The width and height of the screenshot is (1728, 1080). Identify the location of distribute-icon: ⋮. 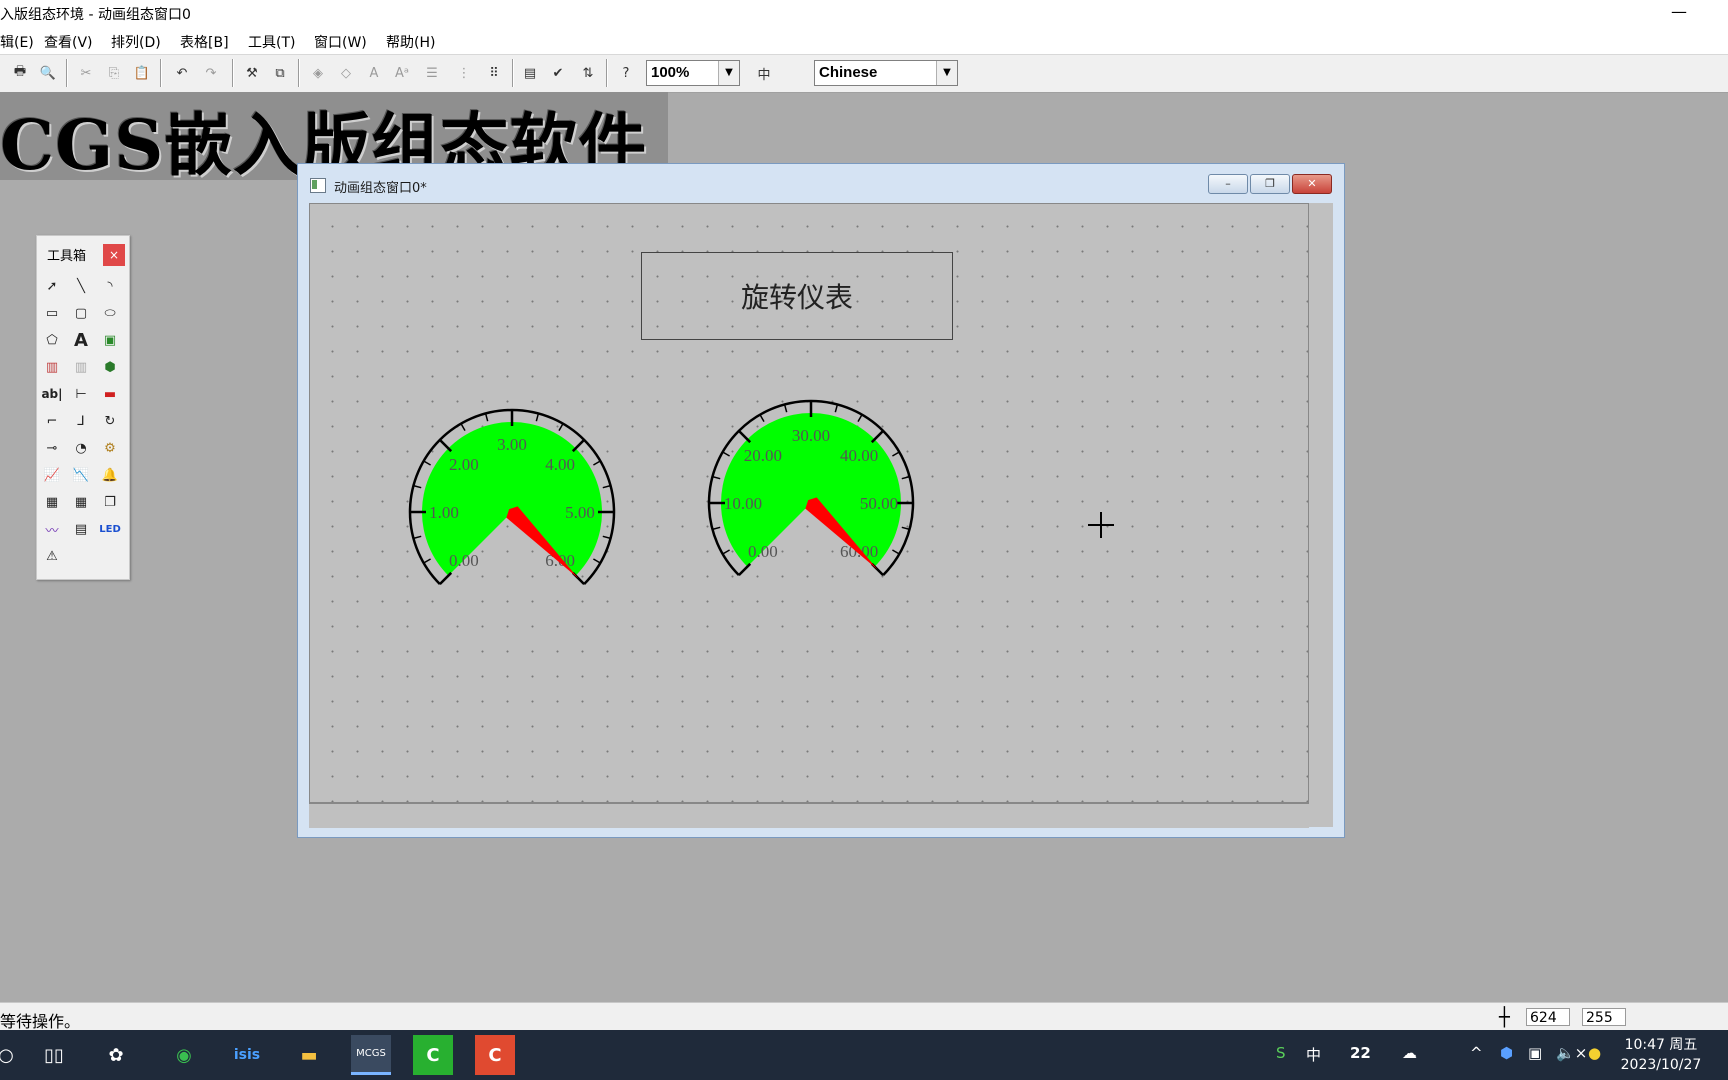
(464, 73).